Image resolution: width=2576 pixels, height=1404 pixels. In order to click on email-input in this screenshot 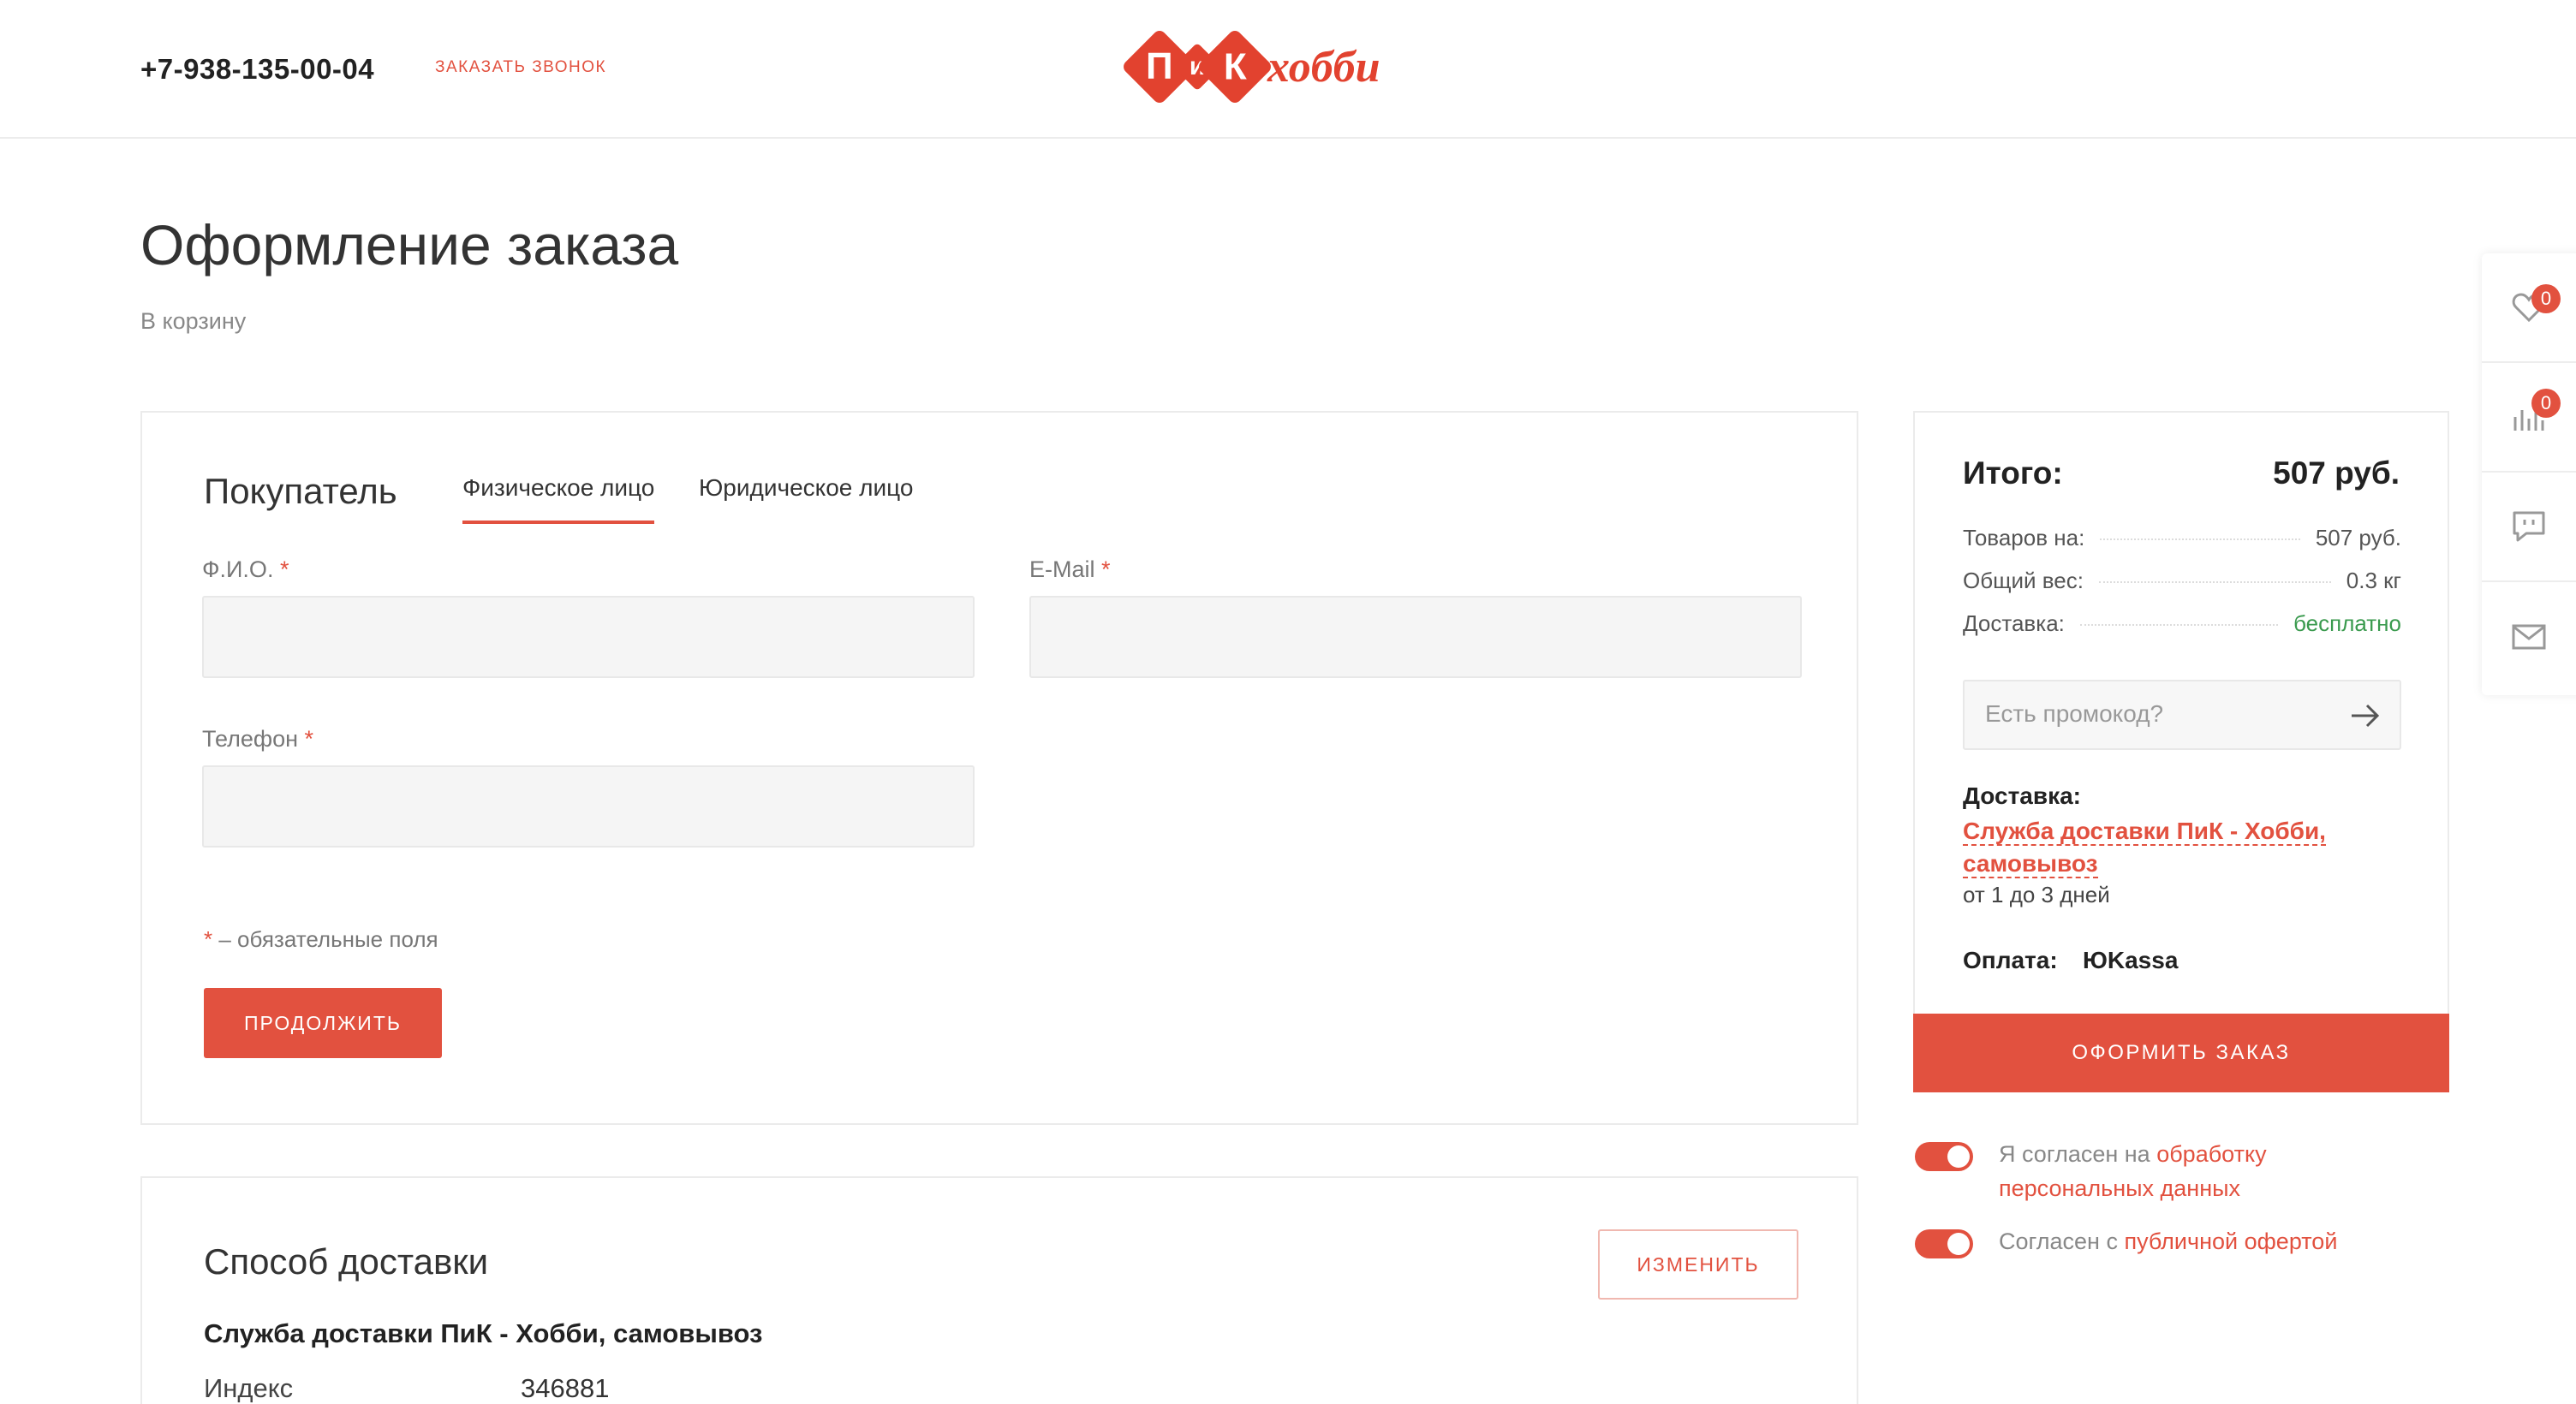, I will do `click(1415, 637)`.